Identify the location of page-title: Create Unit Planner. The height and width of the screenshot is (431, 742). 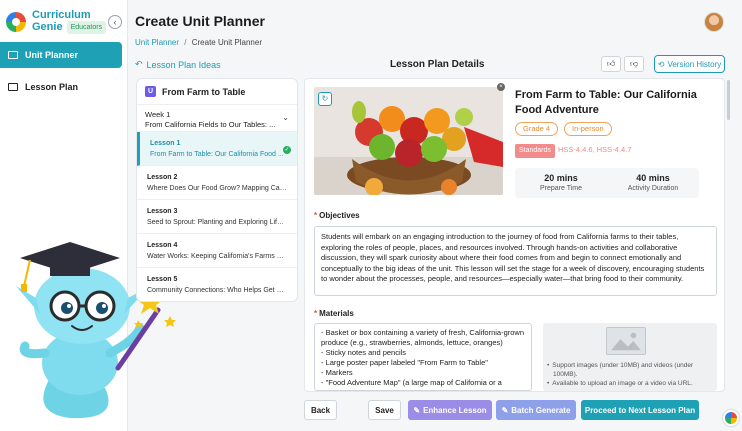
(200, 21).